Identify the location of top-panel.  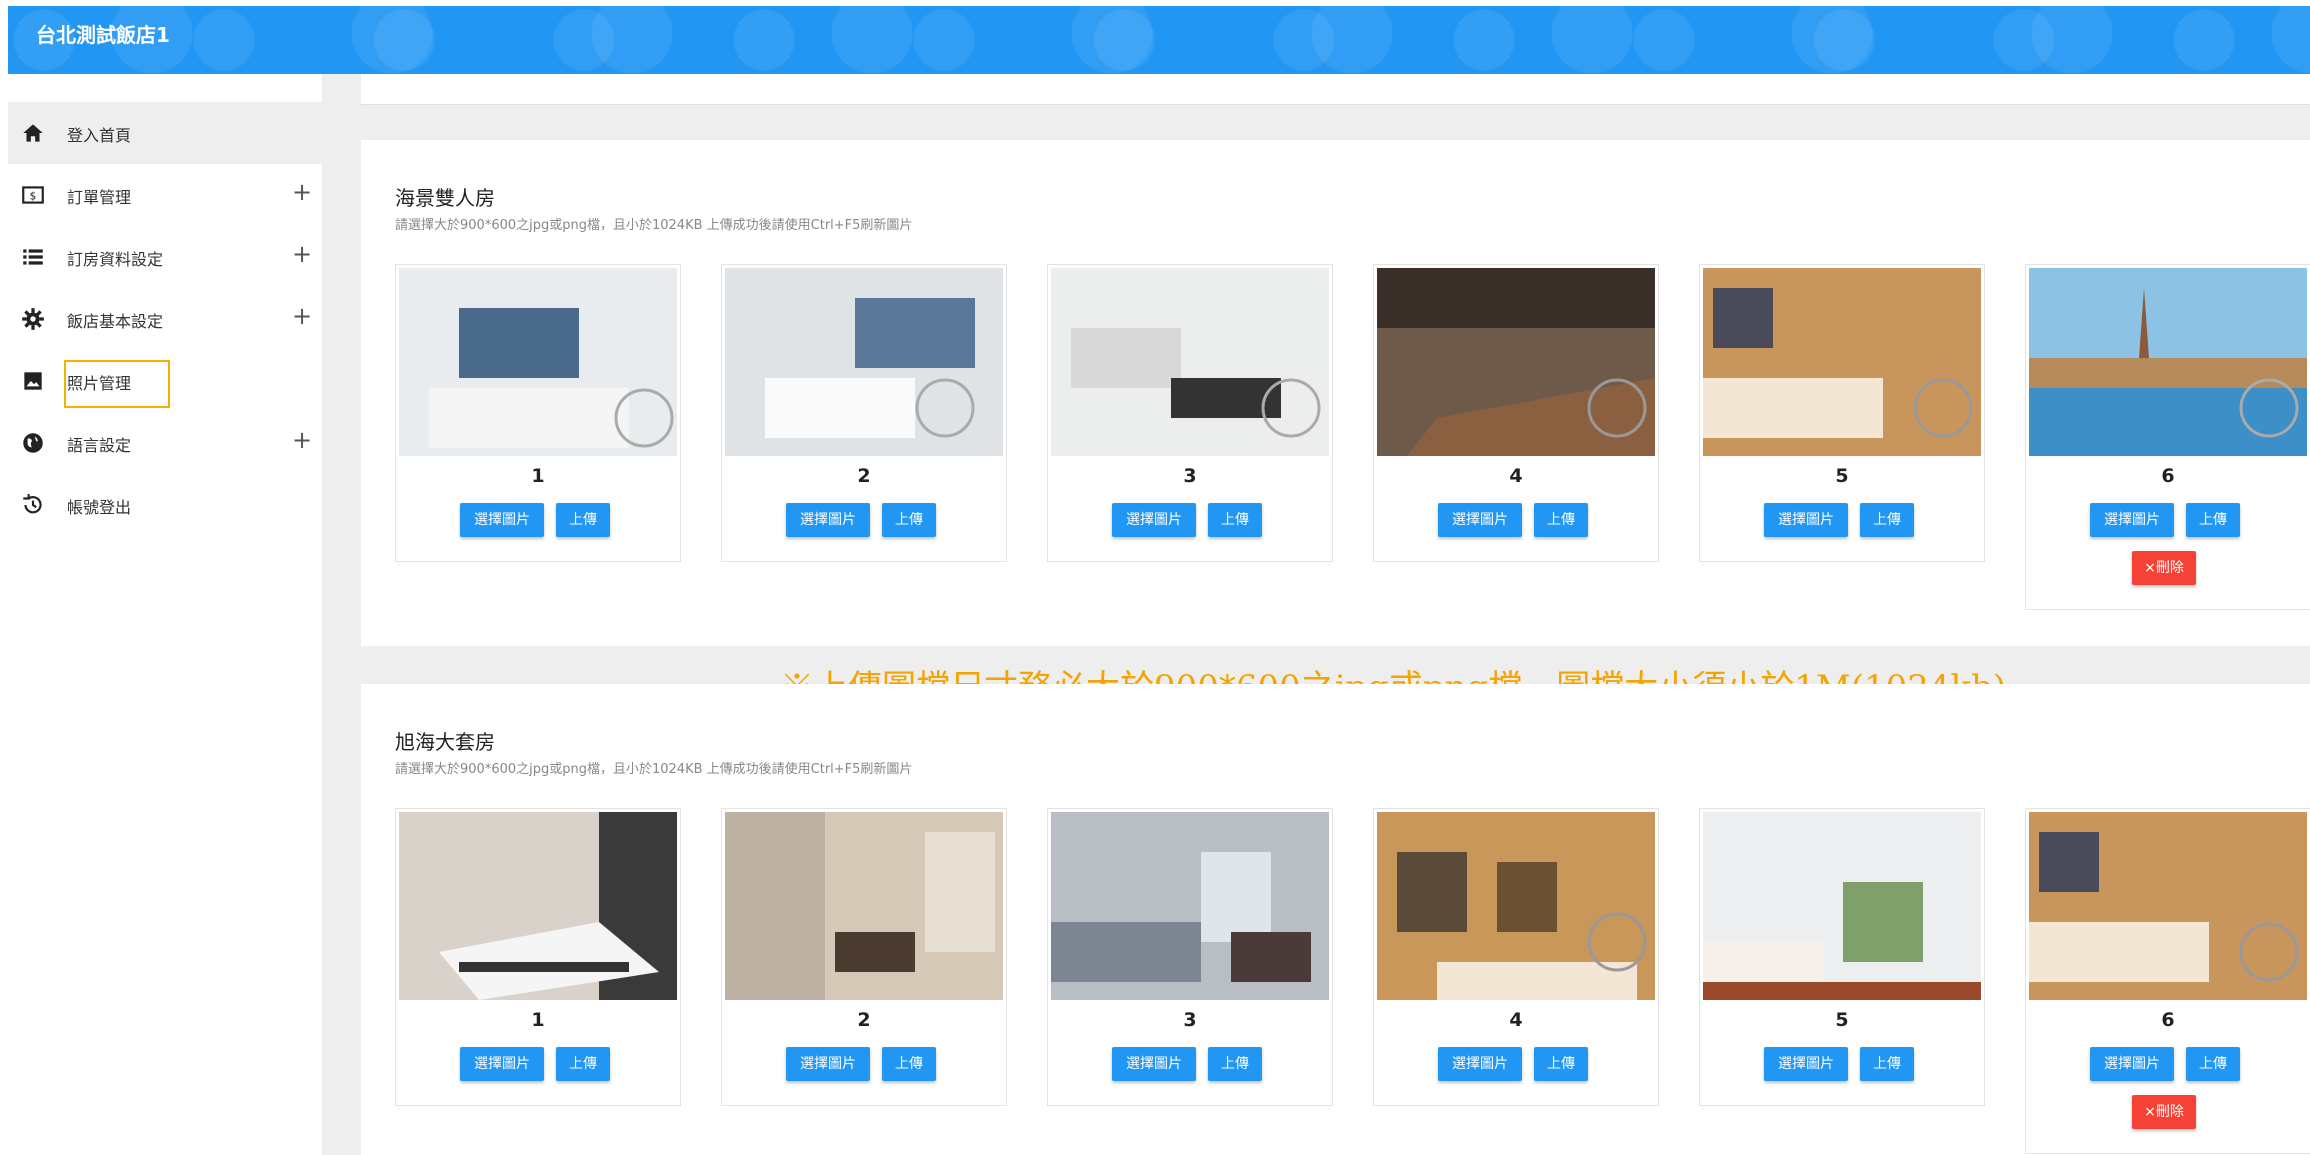
(1335, 89).